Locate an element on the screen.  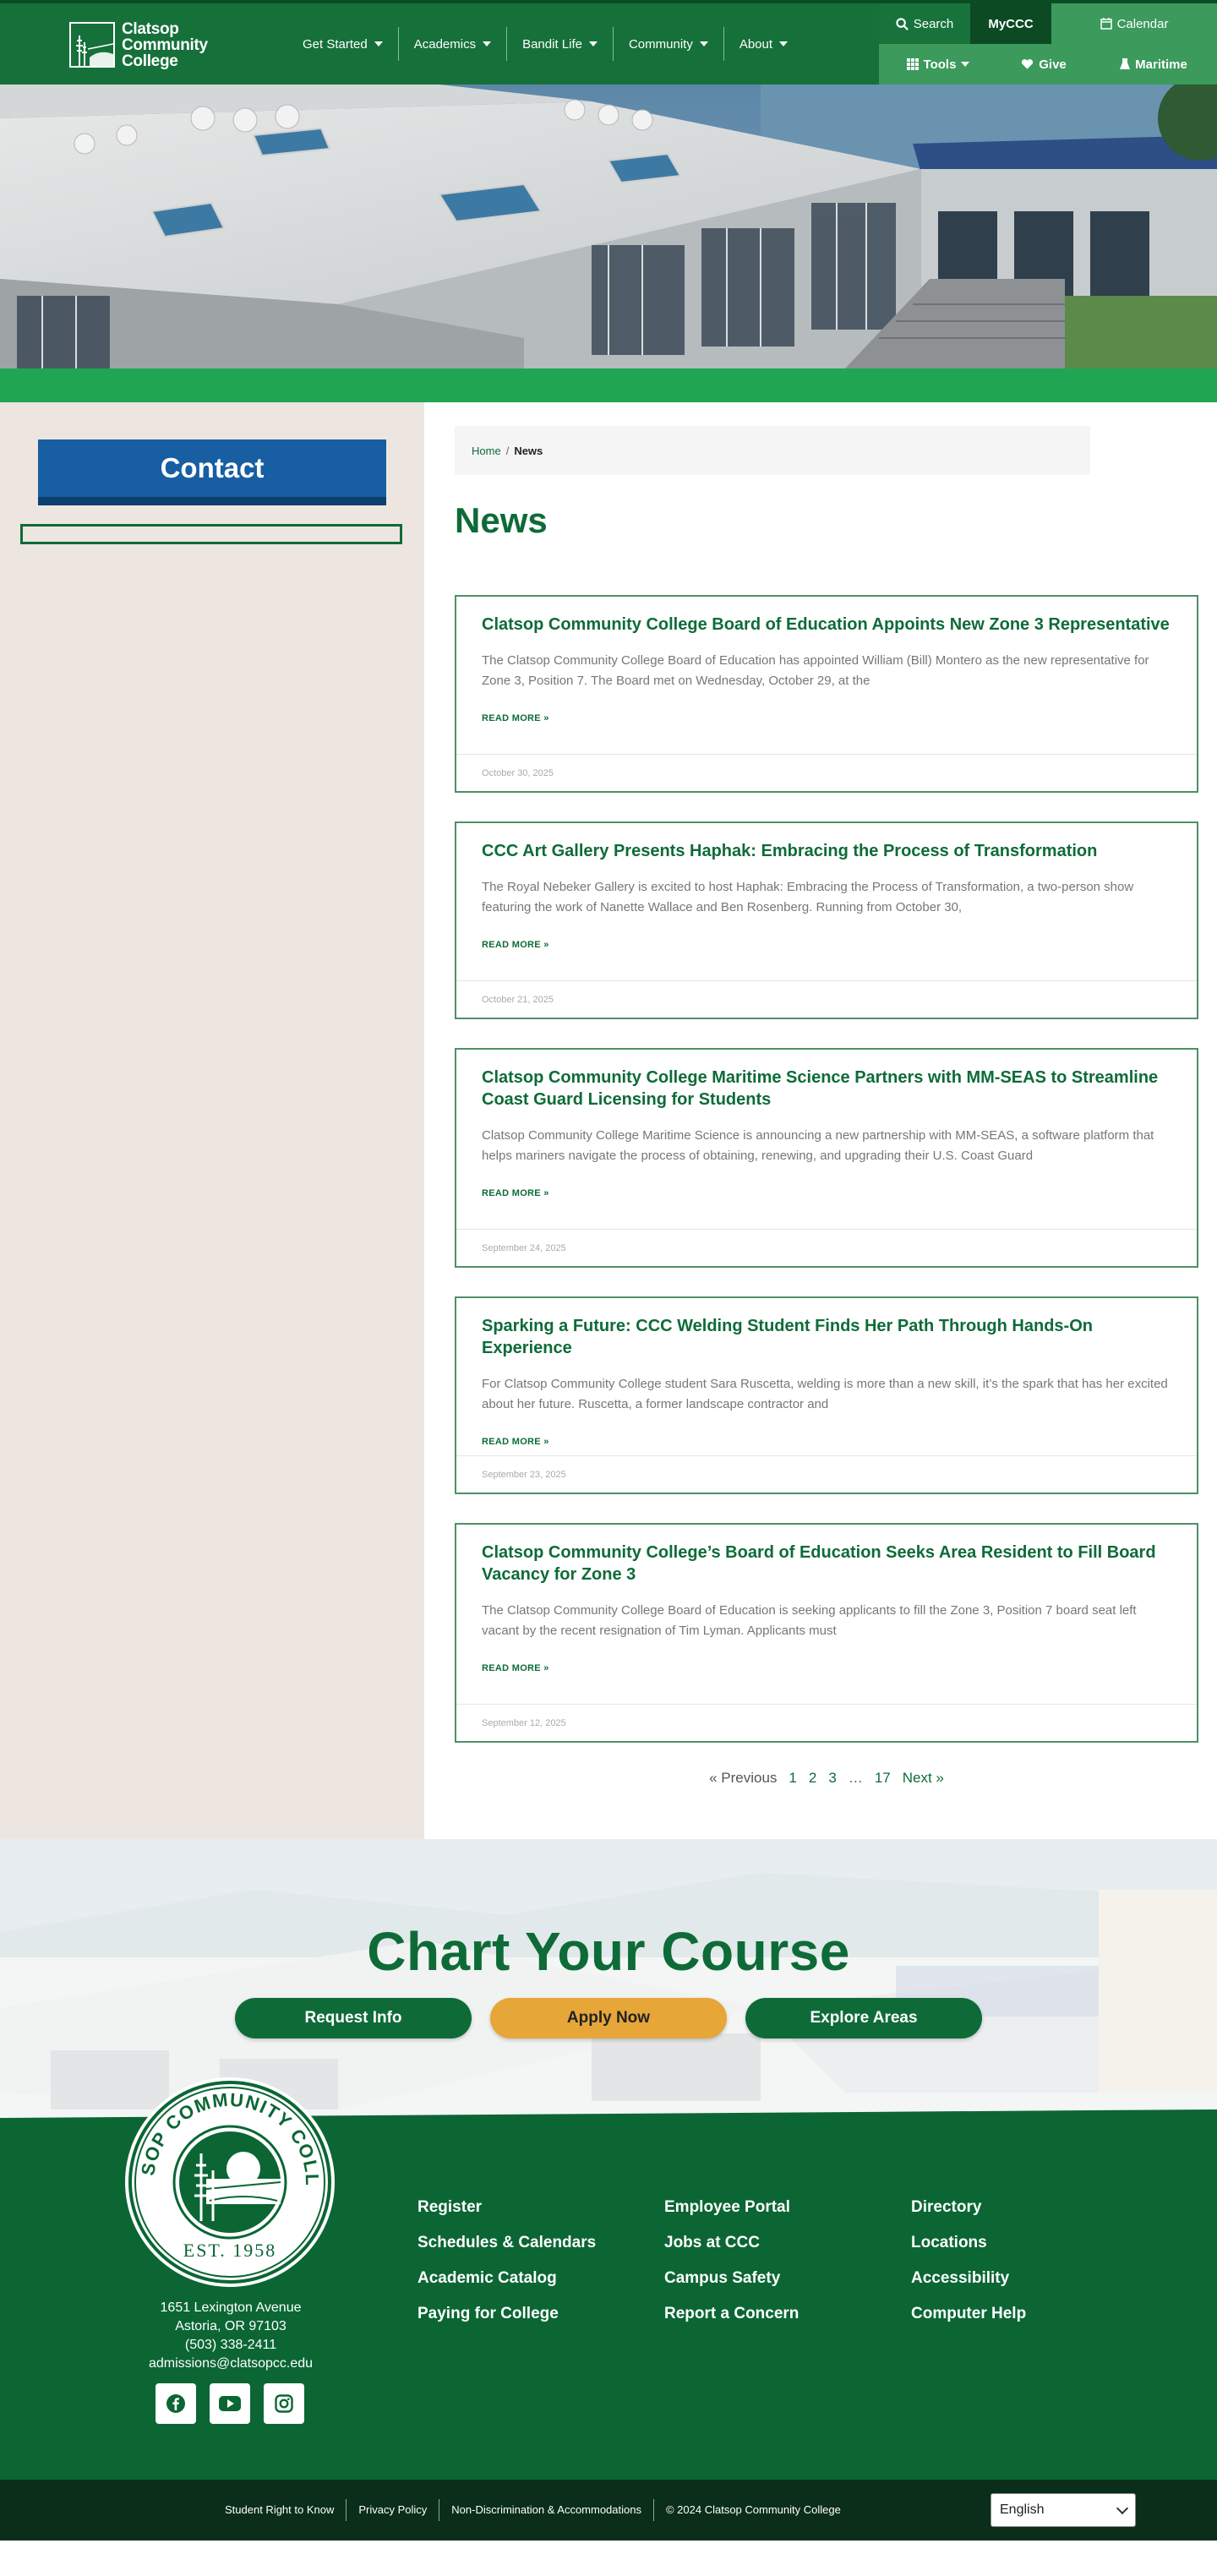
footer-link-catalog: Academic Catalog is located at coordinates (506, 2278).